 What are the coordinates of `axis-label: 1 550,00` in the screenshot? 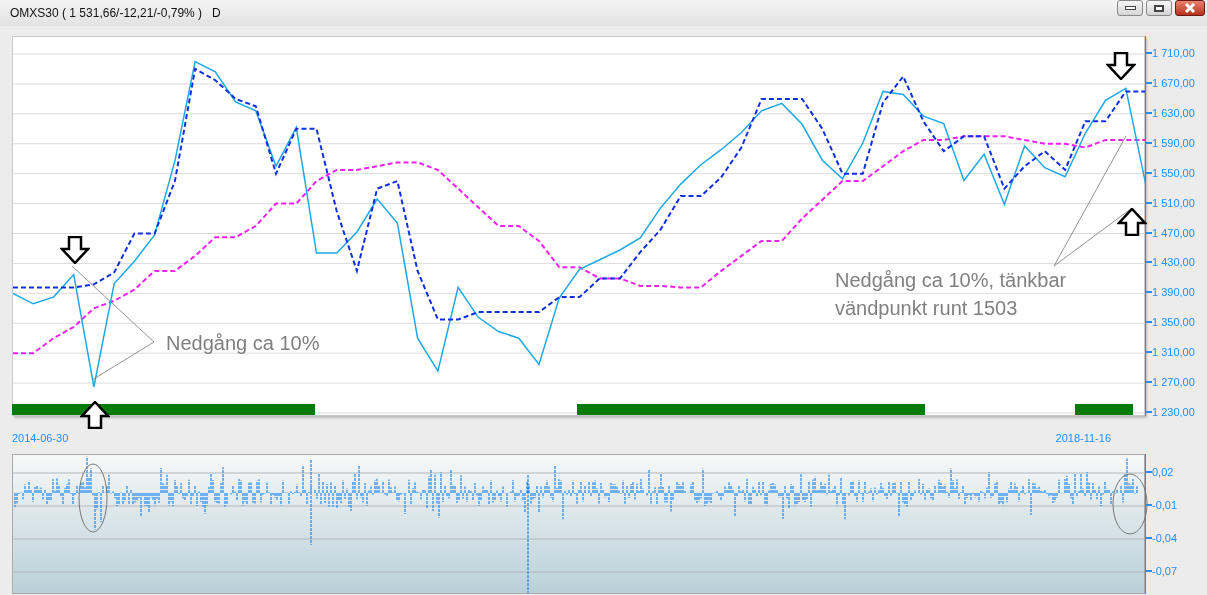 It's located at (1173, 172).